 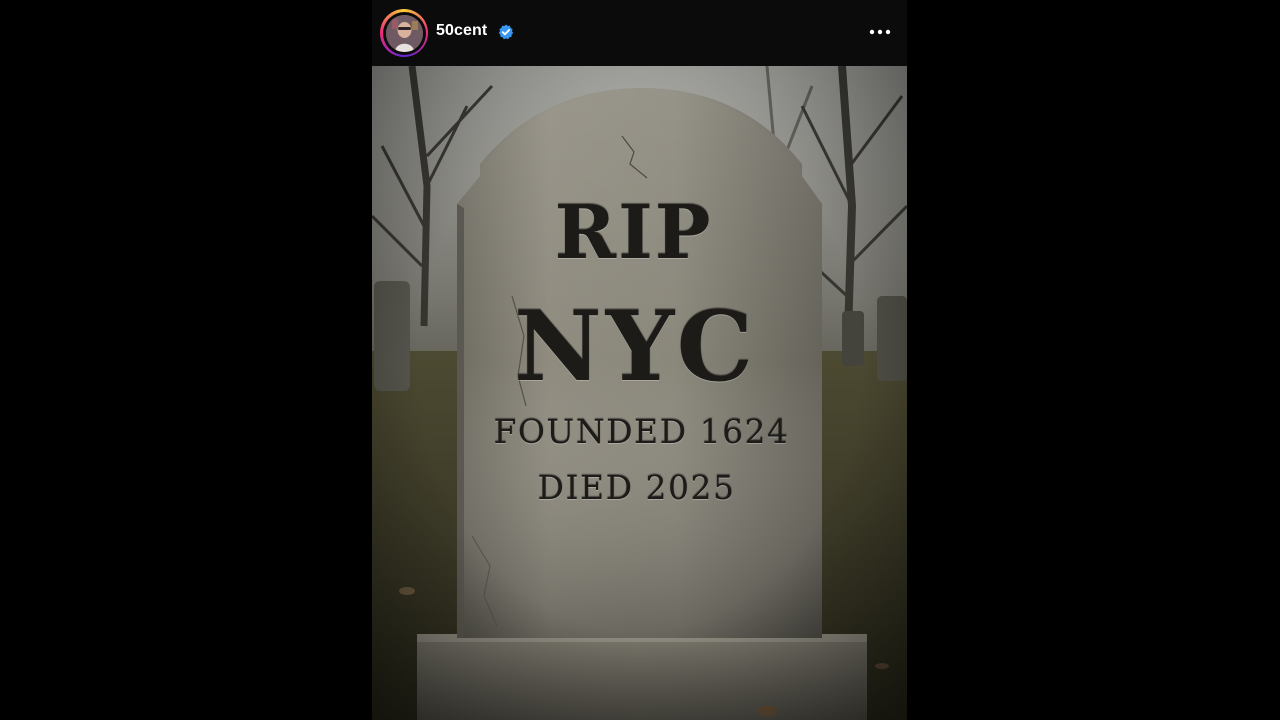 What do you see at coordinates (639, 33) in the screenshot?
I see `post-header: 50cent` at bounding box center [639, 33].